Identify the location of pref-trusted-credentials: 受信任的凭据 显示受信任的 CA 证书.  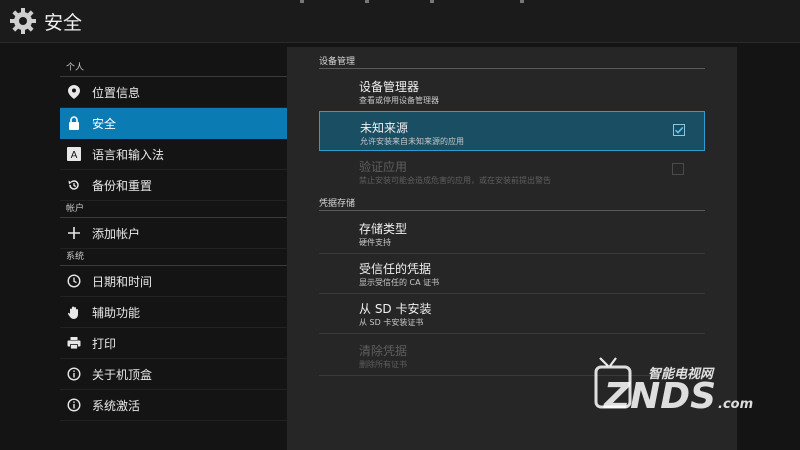
(512, 273).